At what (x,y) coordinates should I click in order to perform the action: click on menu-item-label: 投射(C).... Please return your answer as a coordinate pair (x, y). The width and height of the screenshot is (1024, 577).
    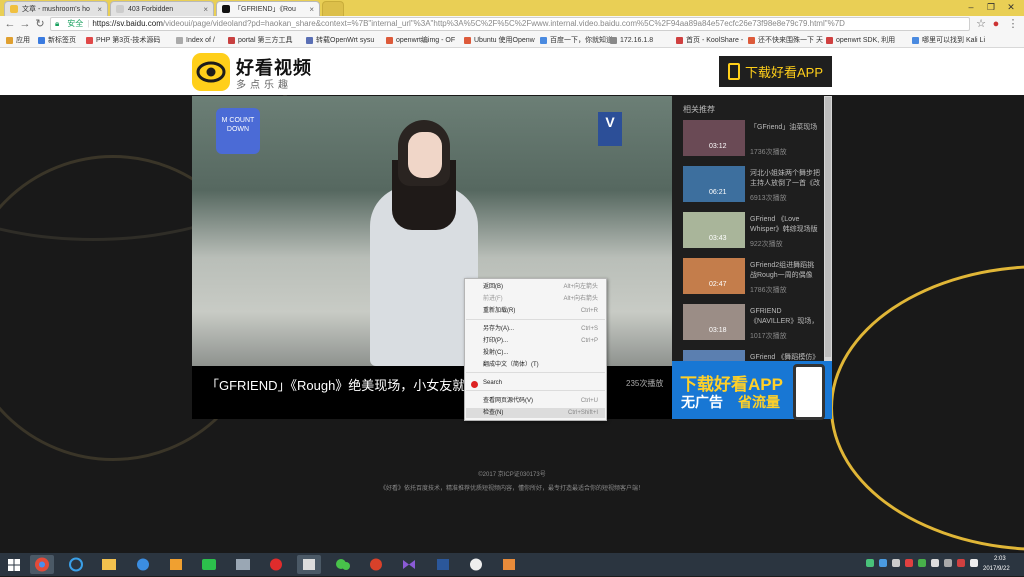
    Looking at the image, I should click on (496, 353).